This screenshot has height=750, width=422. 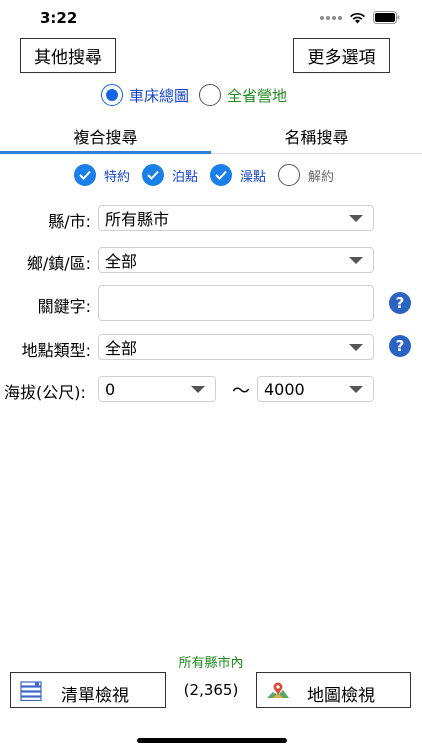 I want to click on place-type-label: 地點類型:, so click(x=56, y=350).